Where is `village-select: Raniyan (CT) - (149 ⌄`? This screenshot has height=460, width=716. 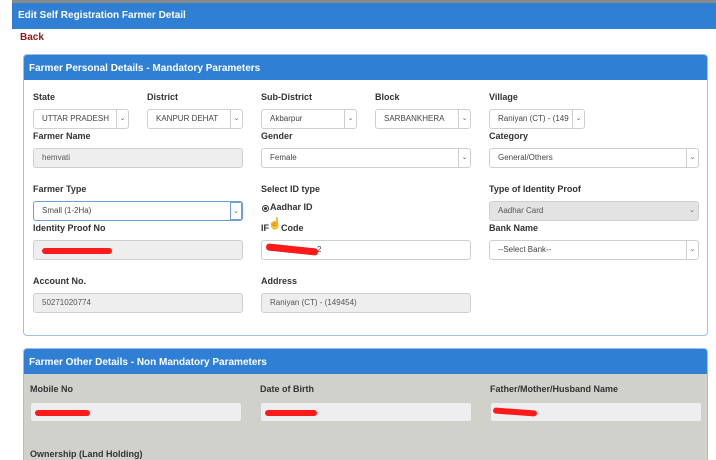 village-select: Raniyan (CT) - (149 ⌄ is located at coordinates (537, 119).